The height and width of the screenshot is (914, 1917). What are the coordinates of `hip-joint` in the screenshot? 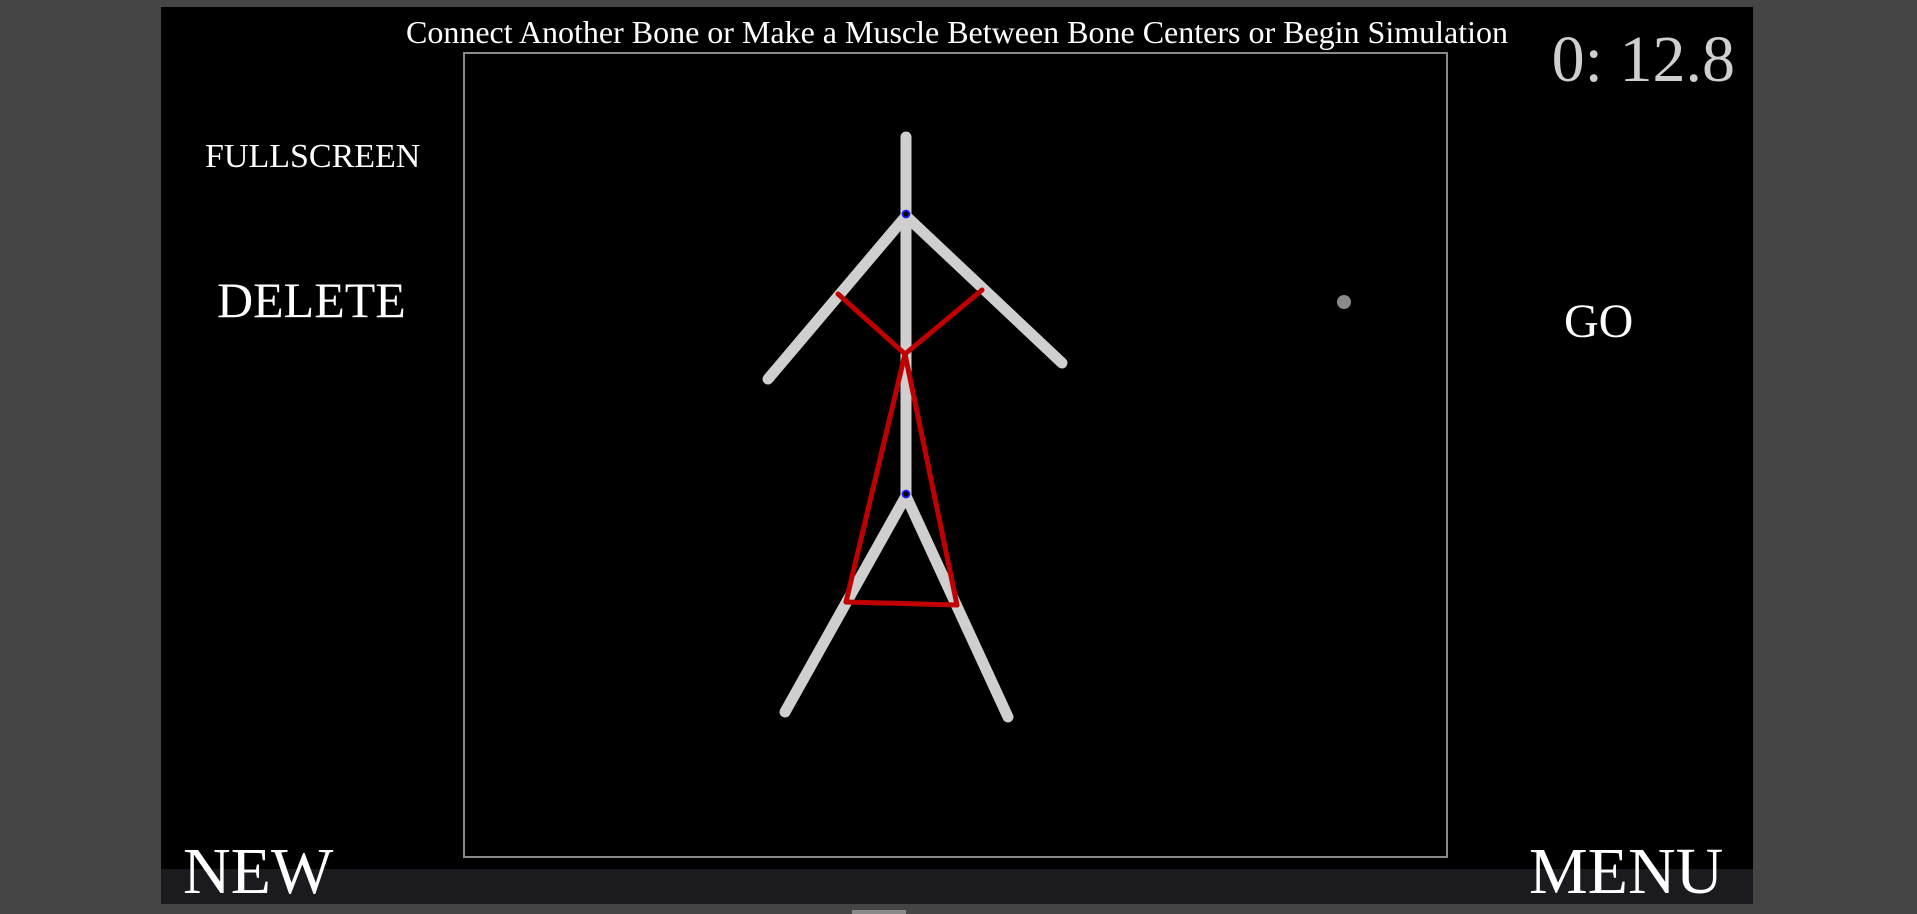 It's located at (906, 494).